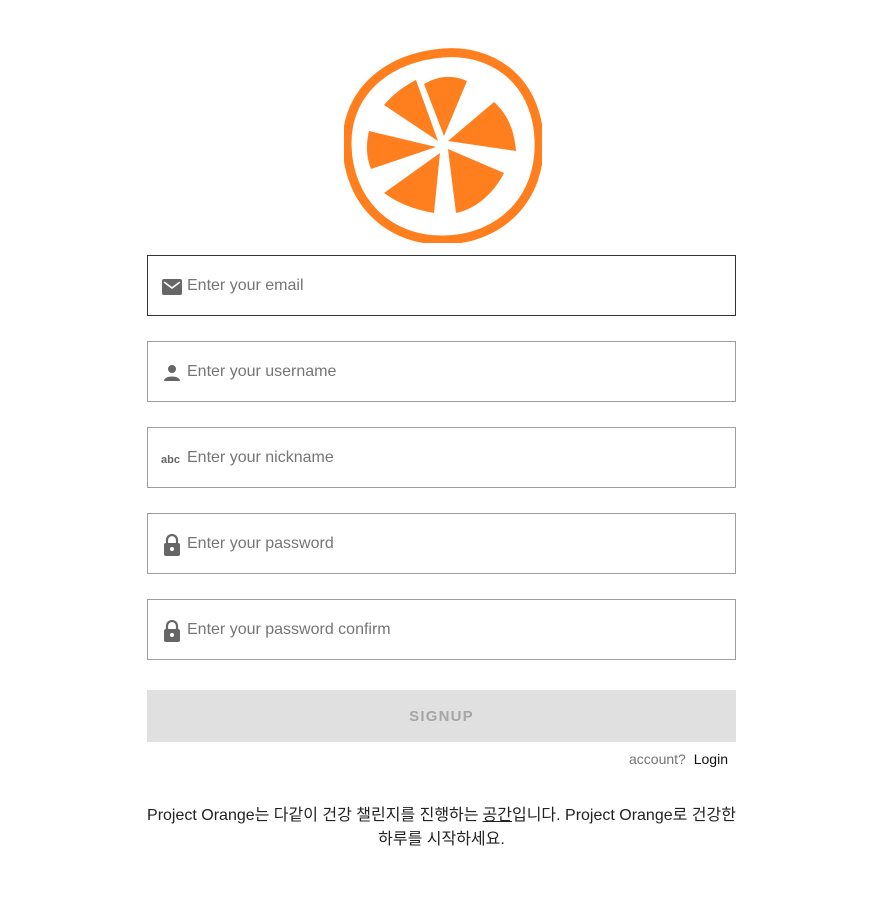 The width and height of the screenshot is (883, 906). Describe the element at coordinates (452, 457) in the screenshot. I see `nickname-input` at that location.